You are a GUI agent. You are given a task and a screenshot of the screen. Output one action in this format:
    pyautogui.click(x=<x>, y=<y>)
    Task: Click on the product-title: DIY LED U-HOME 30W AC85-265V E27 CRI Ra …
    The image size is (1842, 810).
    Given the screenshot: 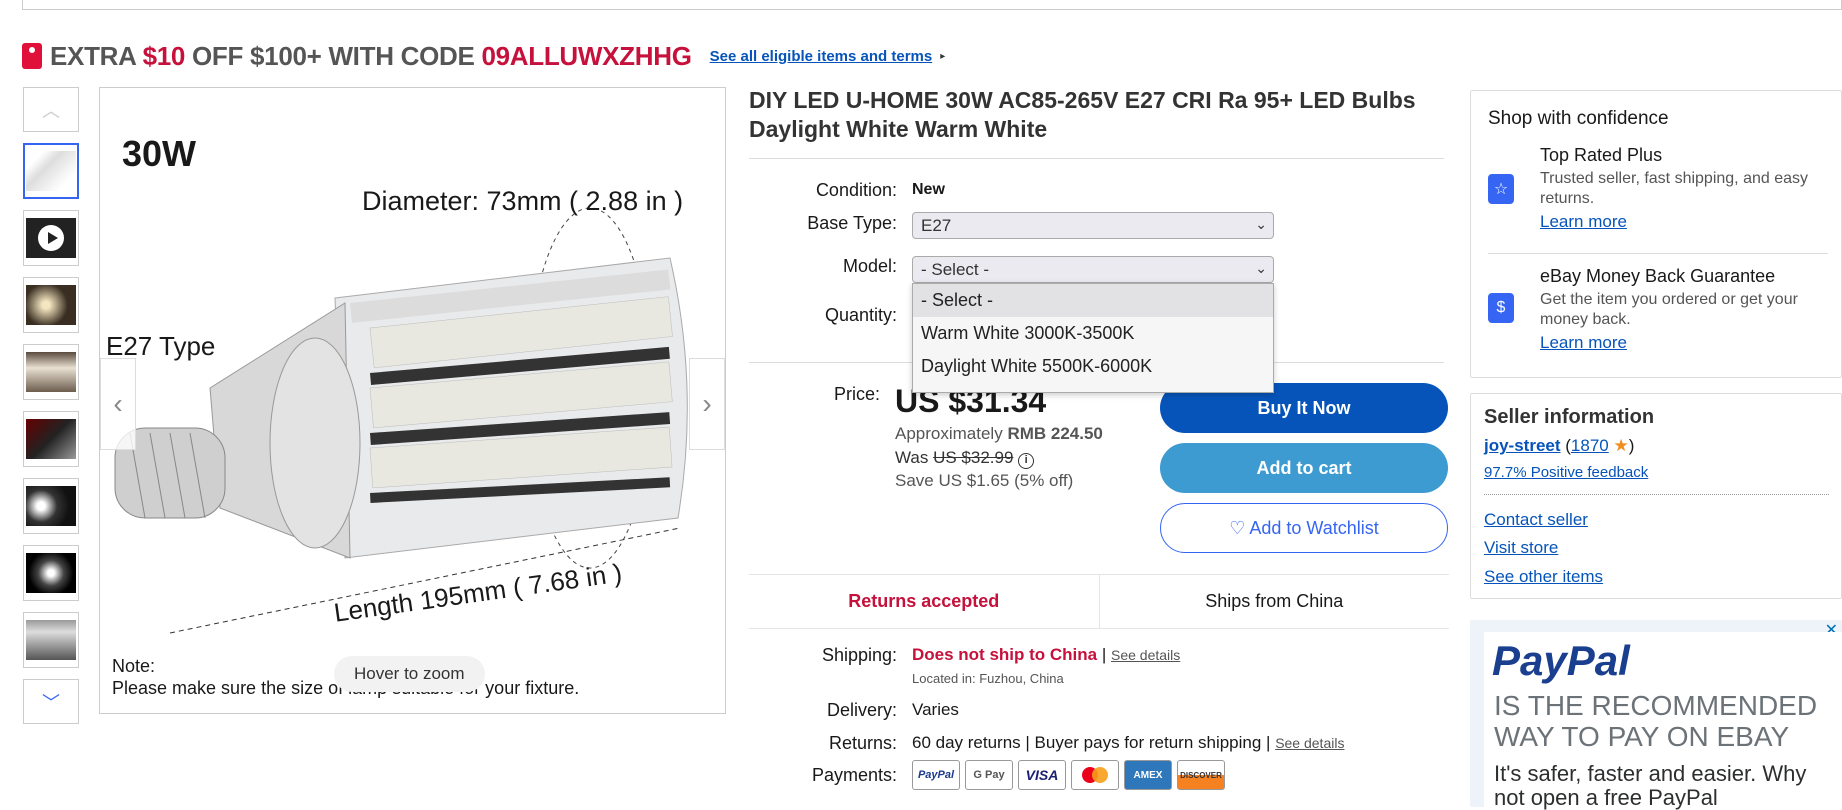 What is the action you would take?
    pyautogui.click(x=1082, y=114)
    